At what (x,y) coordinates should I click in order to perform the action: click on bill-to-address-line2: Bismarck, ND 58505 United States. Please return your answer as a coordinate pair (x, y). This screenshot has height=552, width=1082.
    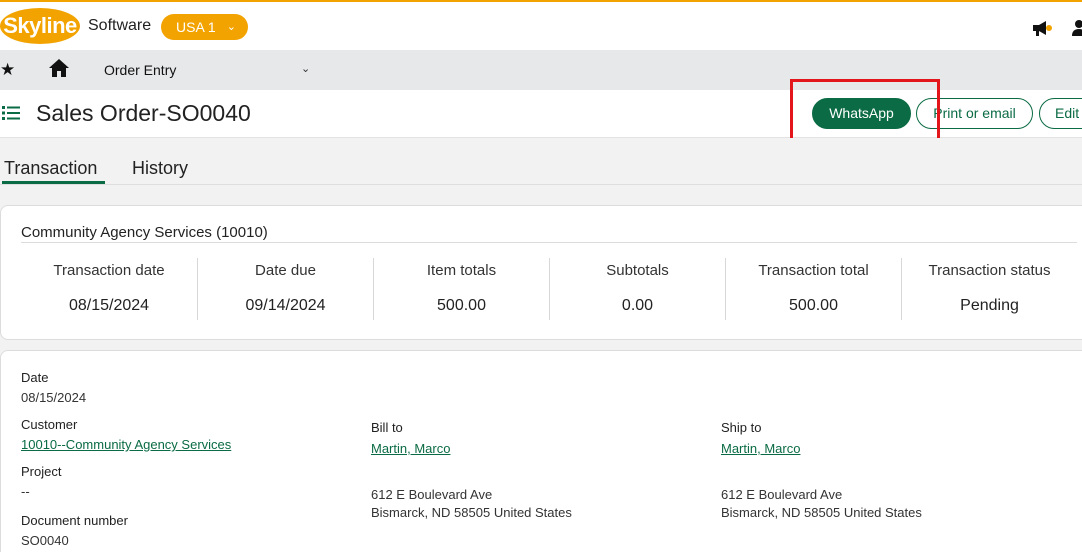
    Looking at the image, I should click on (471, 512).